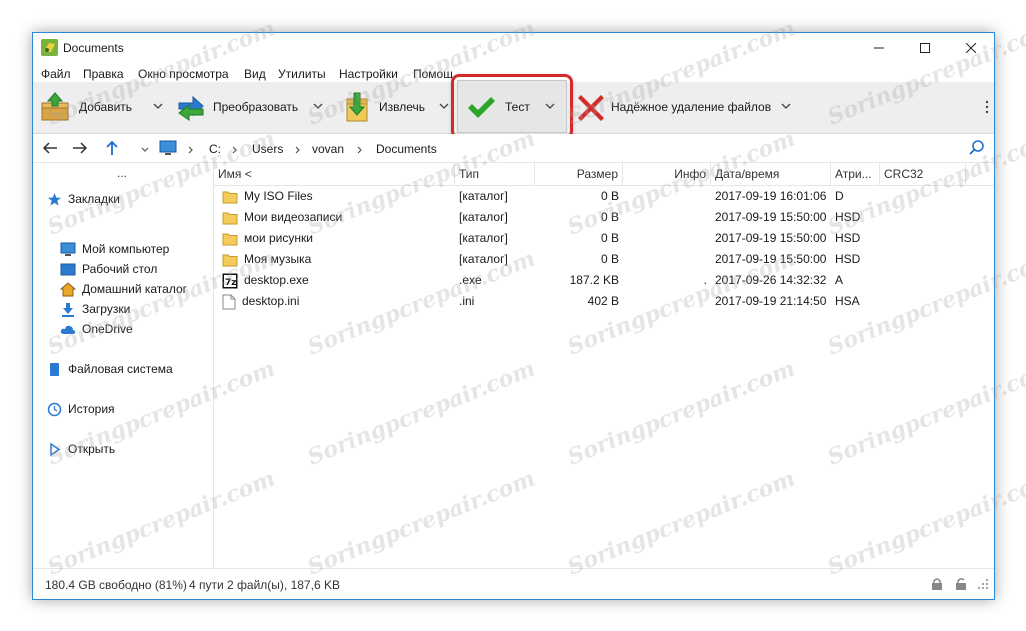  What do you see at coordinates (120, 369) in the screenshot?
I see `sidebar-filesystem-label: Файловая система` at bounding box center [120, 369].